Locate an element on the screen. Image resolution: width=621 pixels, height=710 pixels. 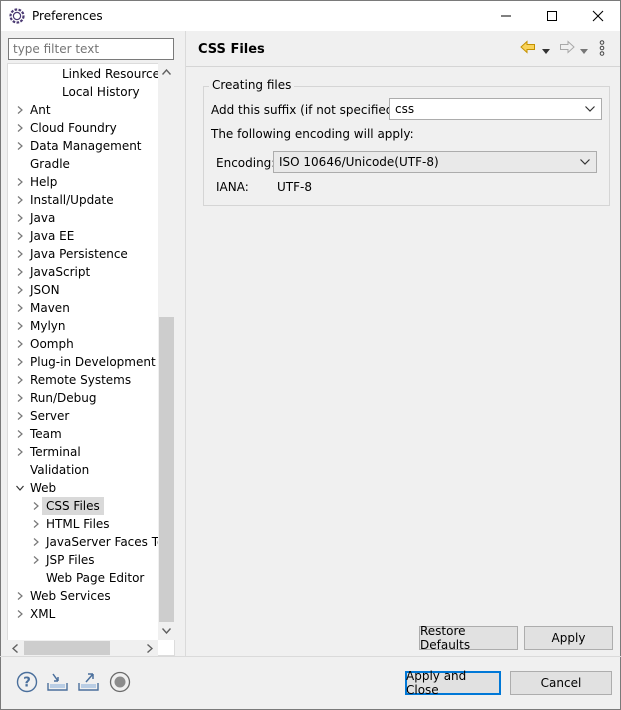
tree-item: Data Management is located at coordinates (83, 146).